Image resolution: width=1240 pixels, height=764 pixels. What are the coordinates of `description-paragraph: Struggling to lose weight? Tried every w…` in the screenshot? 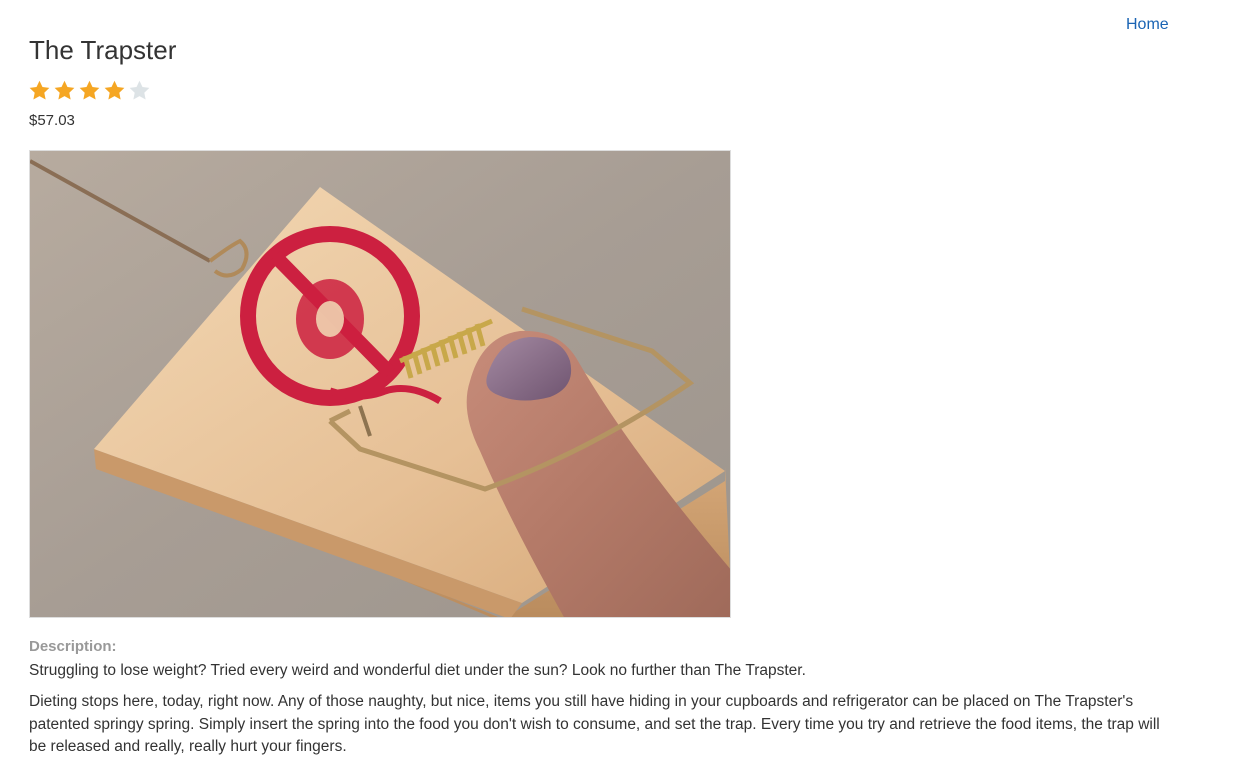 It's located at (417, 670).